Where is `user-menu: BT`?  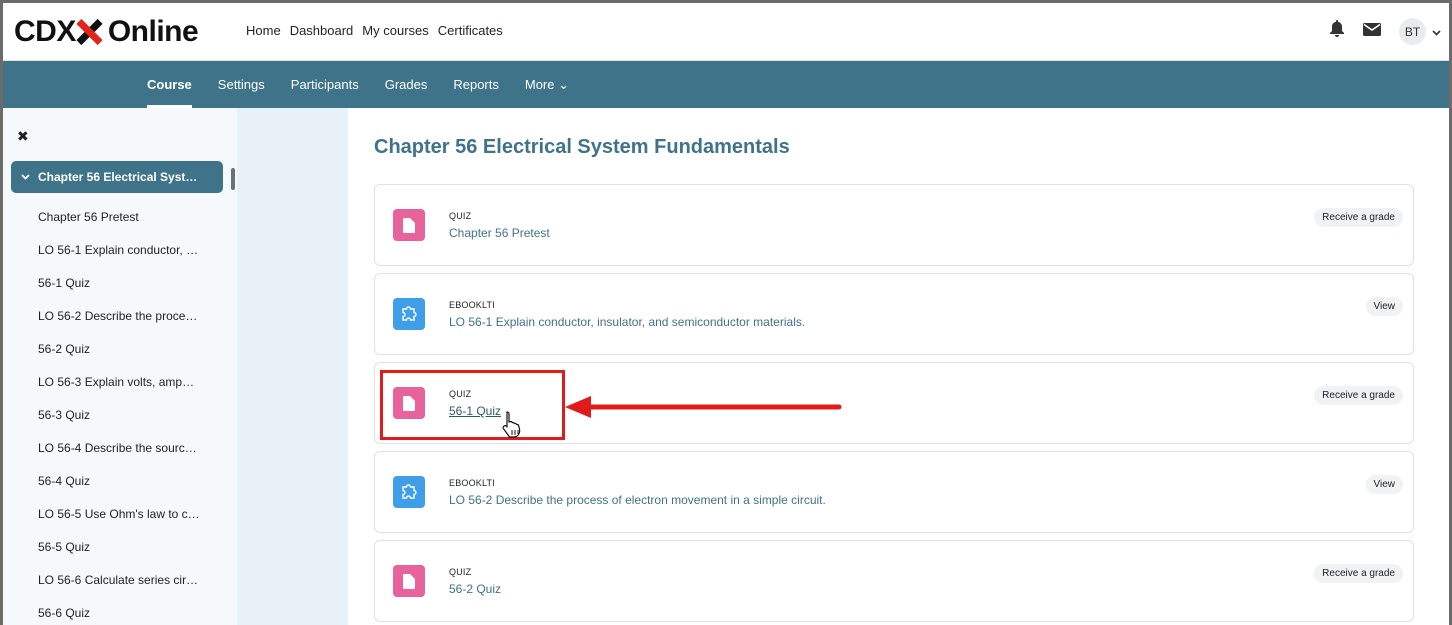
user-menu: BT is located at coordinates (1420, 31).